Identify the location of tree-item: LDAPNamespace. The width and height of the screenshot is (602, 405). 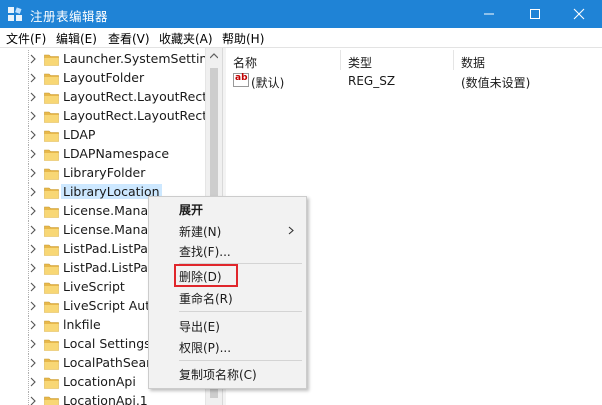
(102, 154).